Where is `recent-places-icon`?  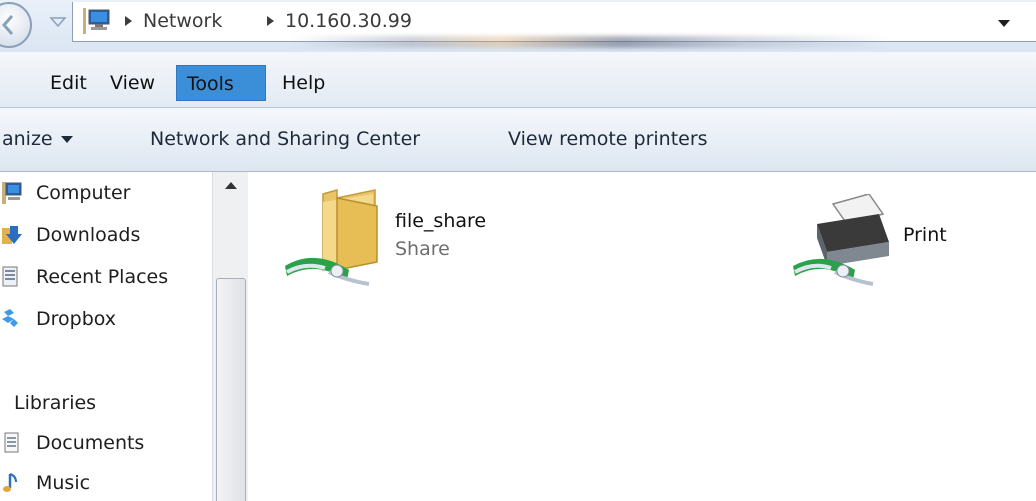
recent-places-icon is located at coordinates (10, 276).